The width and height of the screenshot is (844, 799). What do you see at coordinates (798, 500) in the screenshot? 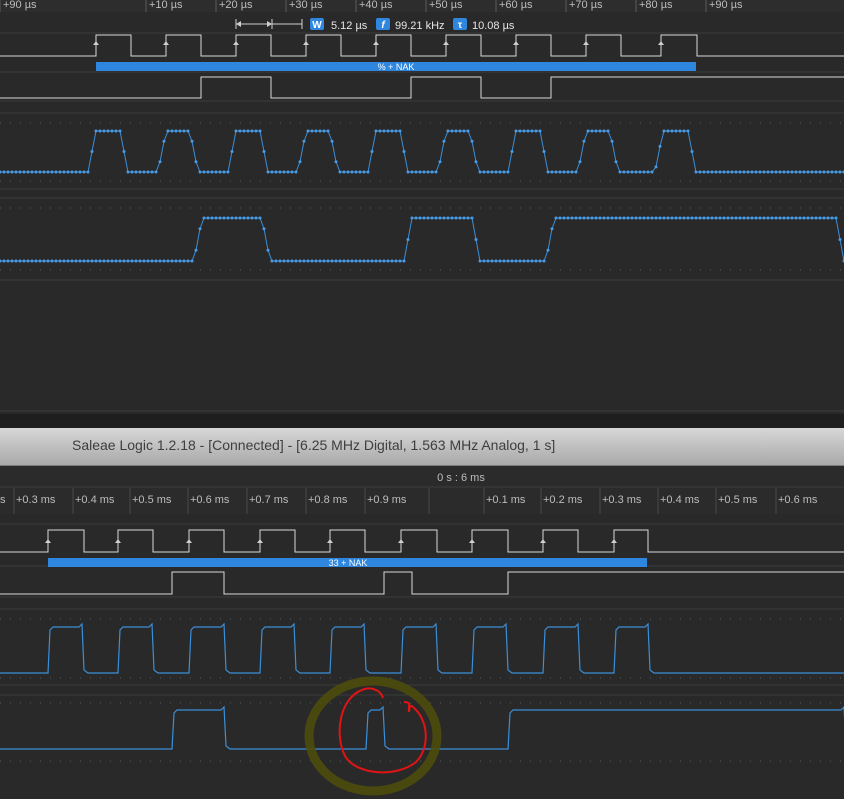
I see `bottom-tick-label: +0.6 ms` at bounding box center [798, 500].